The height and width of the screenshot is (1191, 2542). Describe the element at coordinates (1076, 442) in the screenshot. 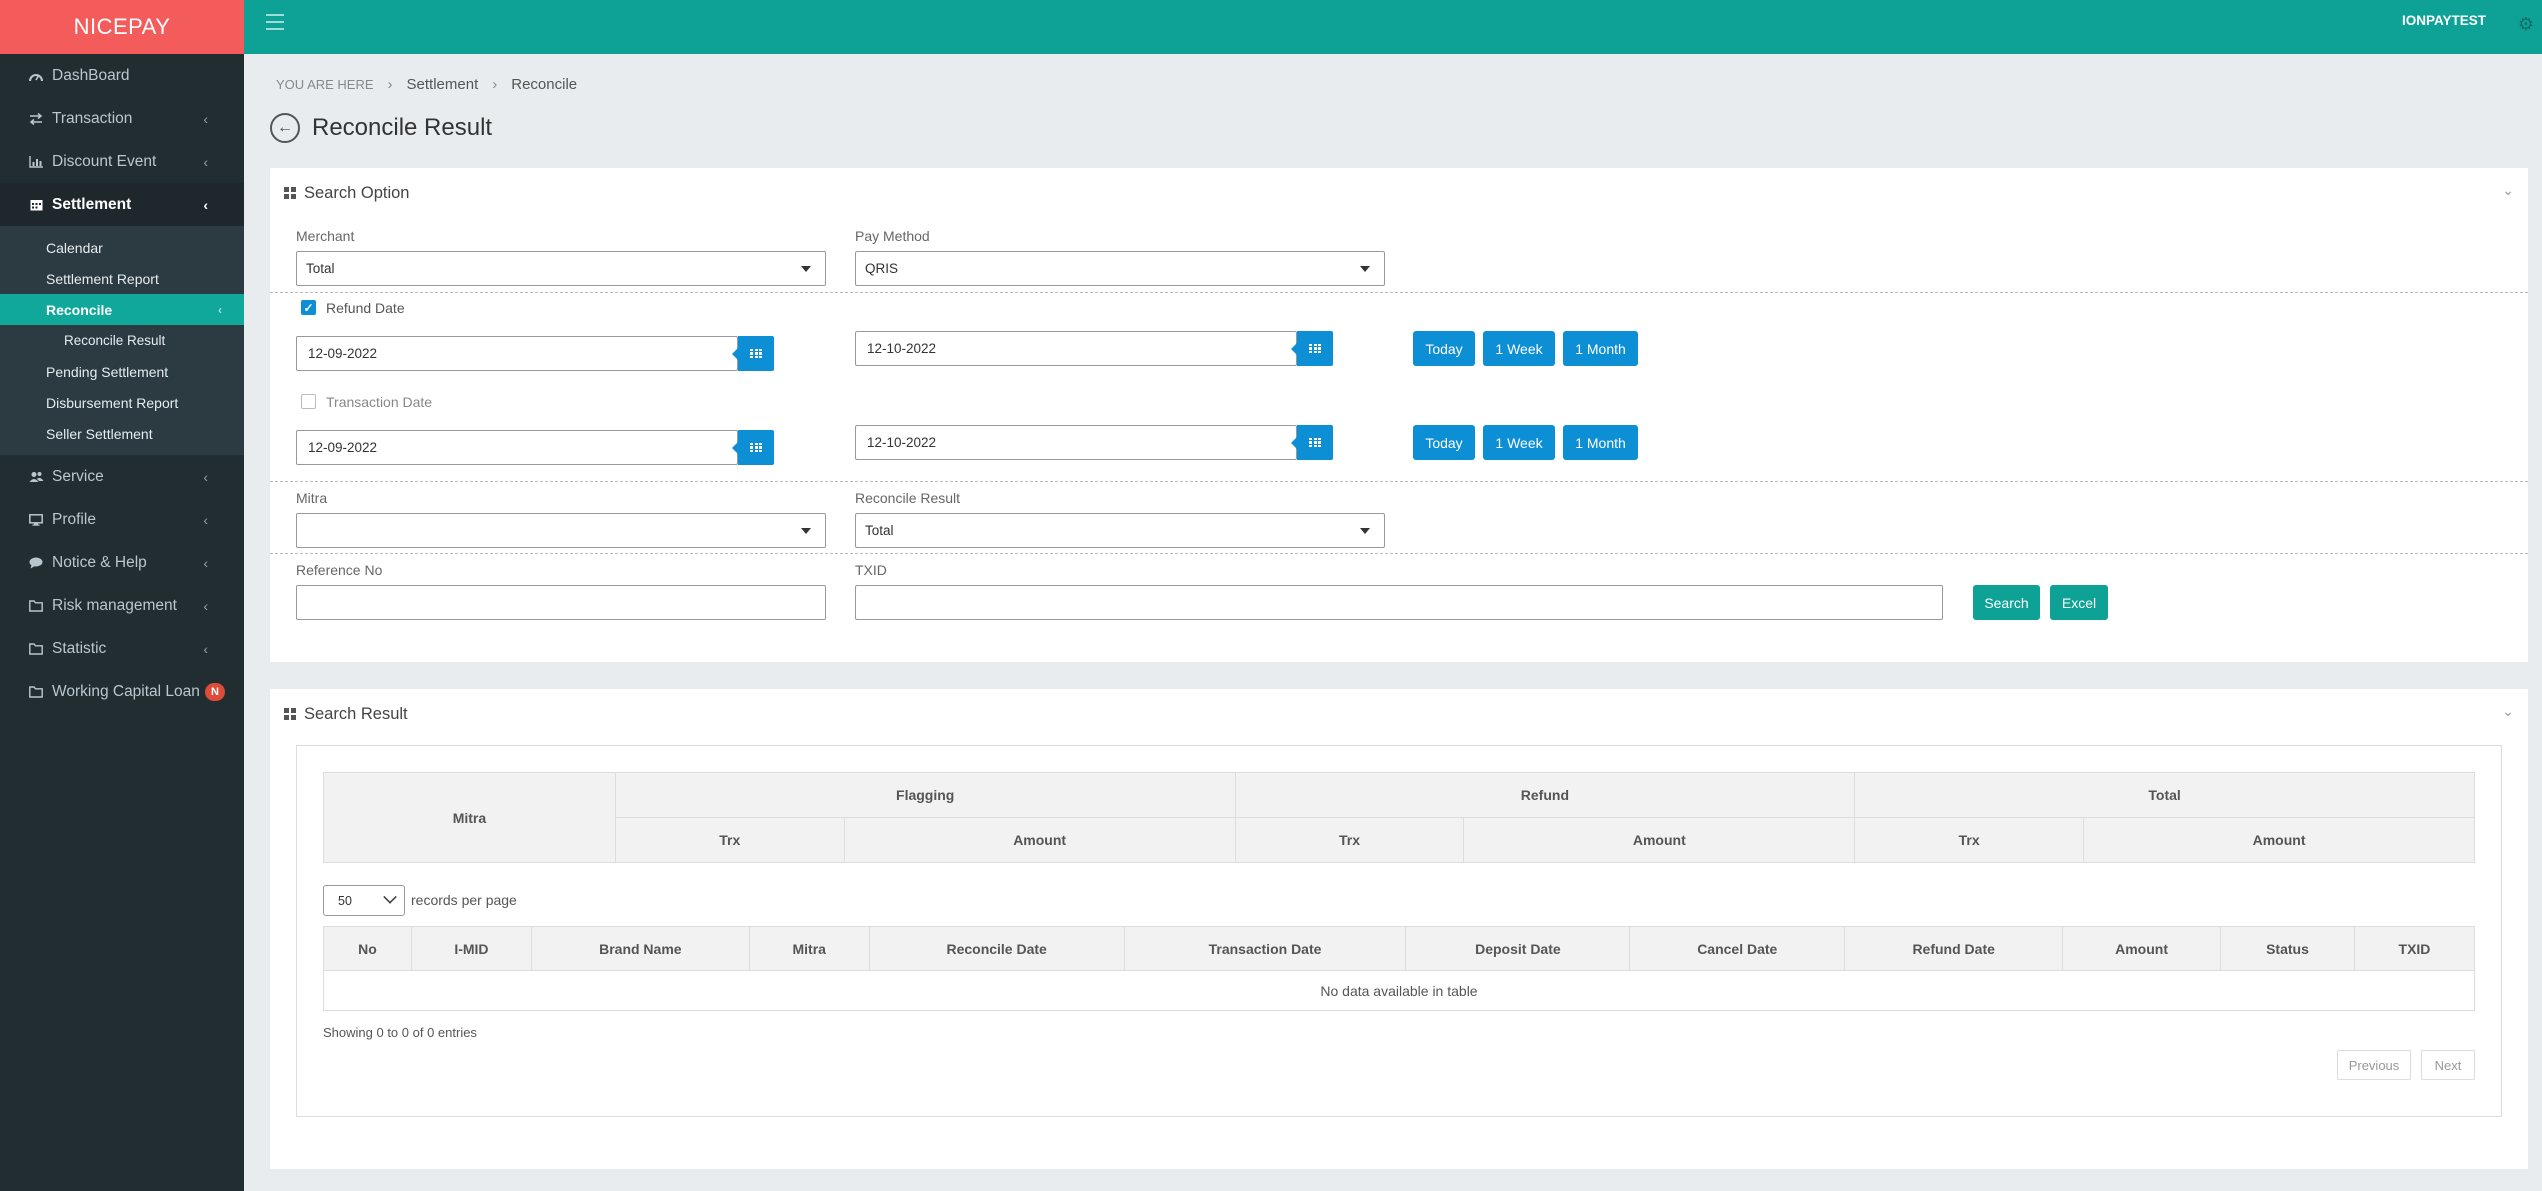

I see `transaction-date-to-input: 12-10-2022` at that location.